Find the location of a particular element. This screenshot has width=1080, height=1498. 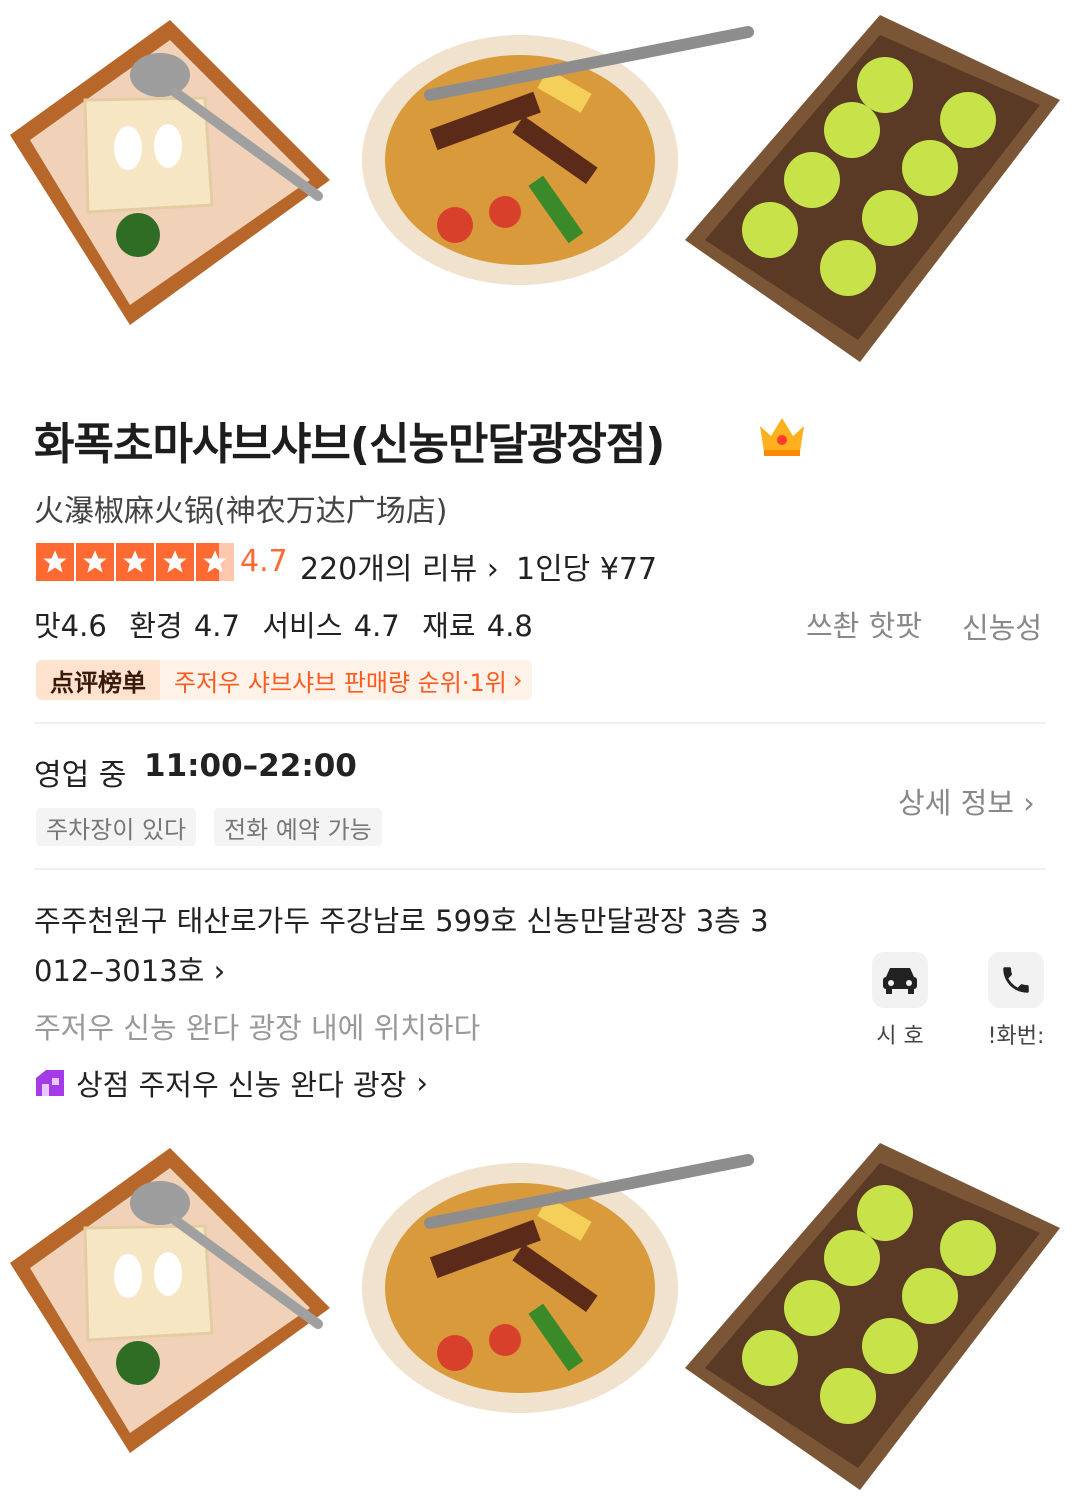

reviews-link: 220개의 리뷰 › is located at coordinates (399, 566).